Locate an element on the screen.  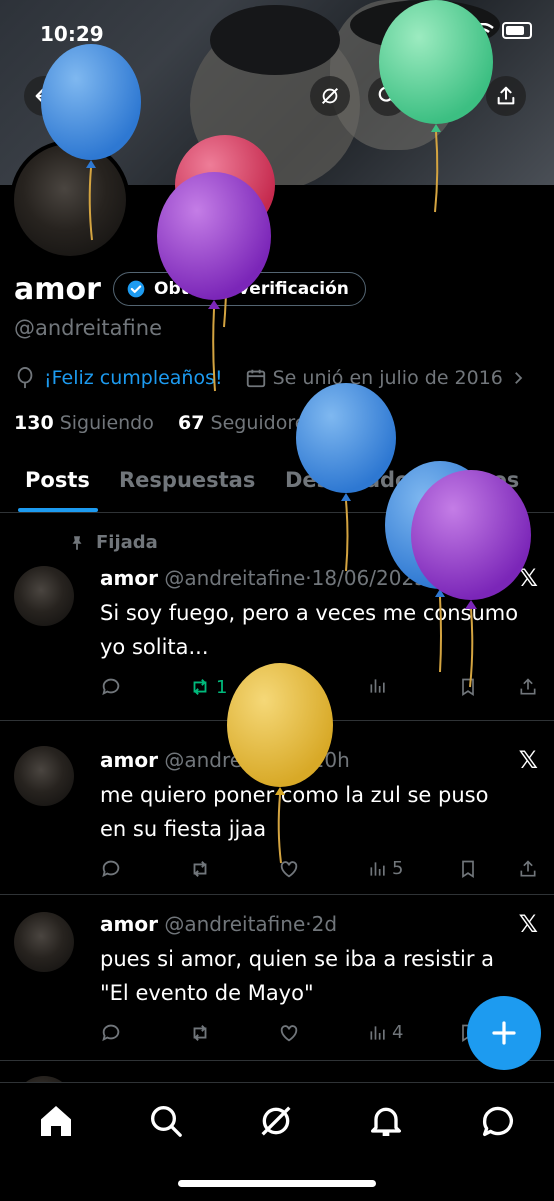
home-indicator is located at coordinates (277, 1183).